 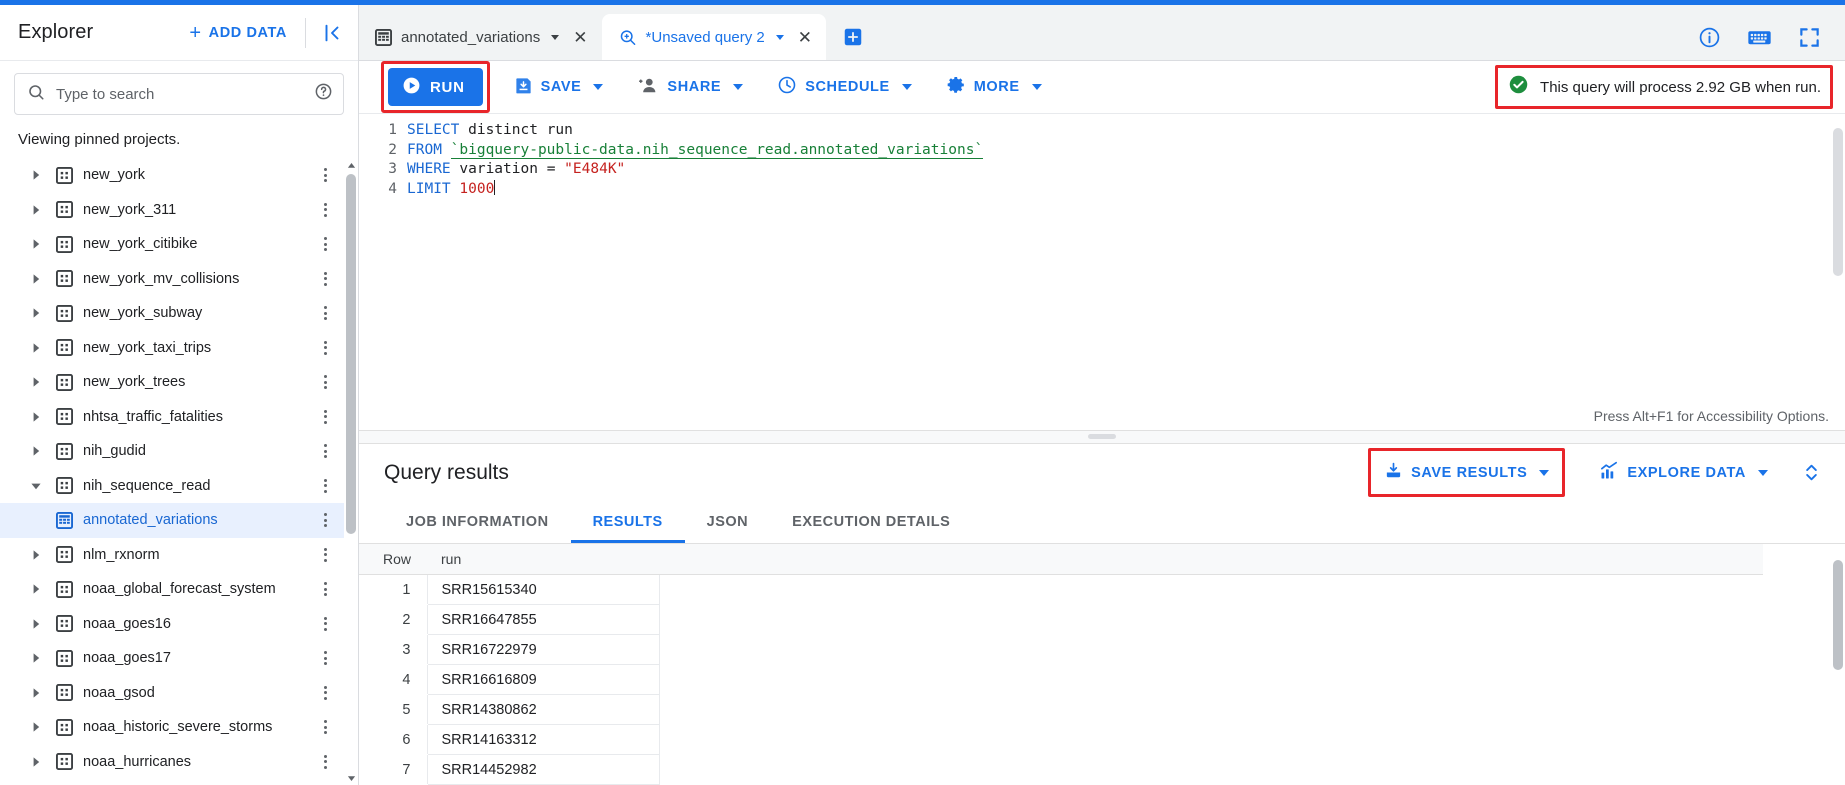 I want to click on run-button: RUN, so click(x=435, y=87).